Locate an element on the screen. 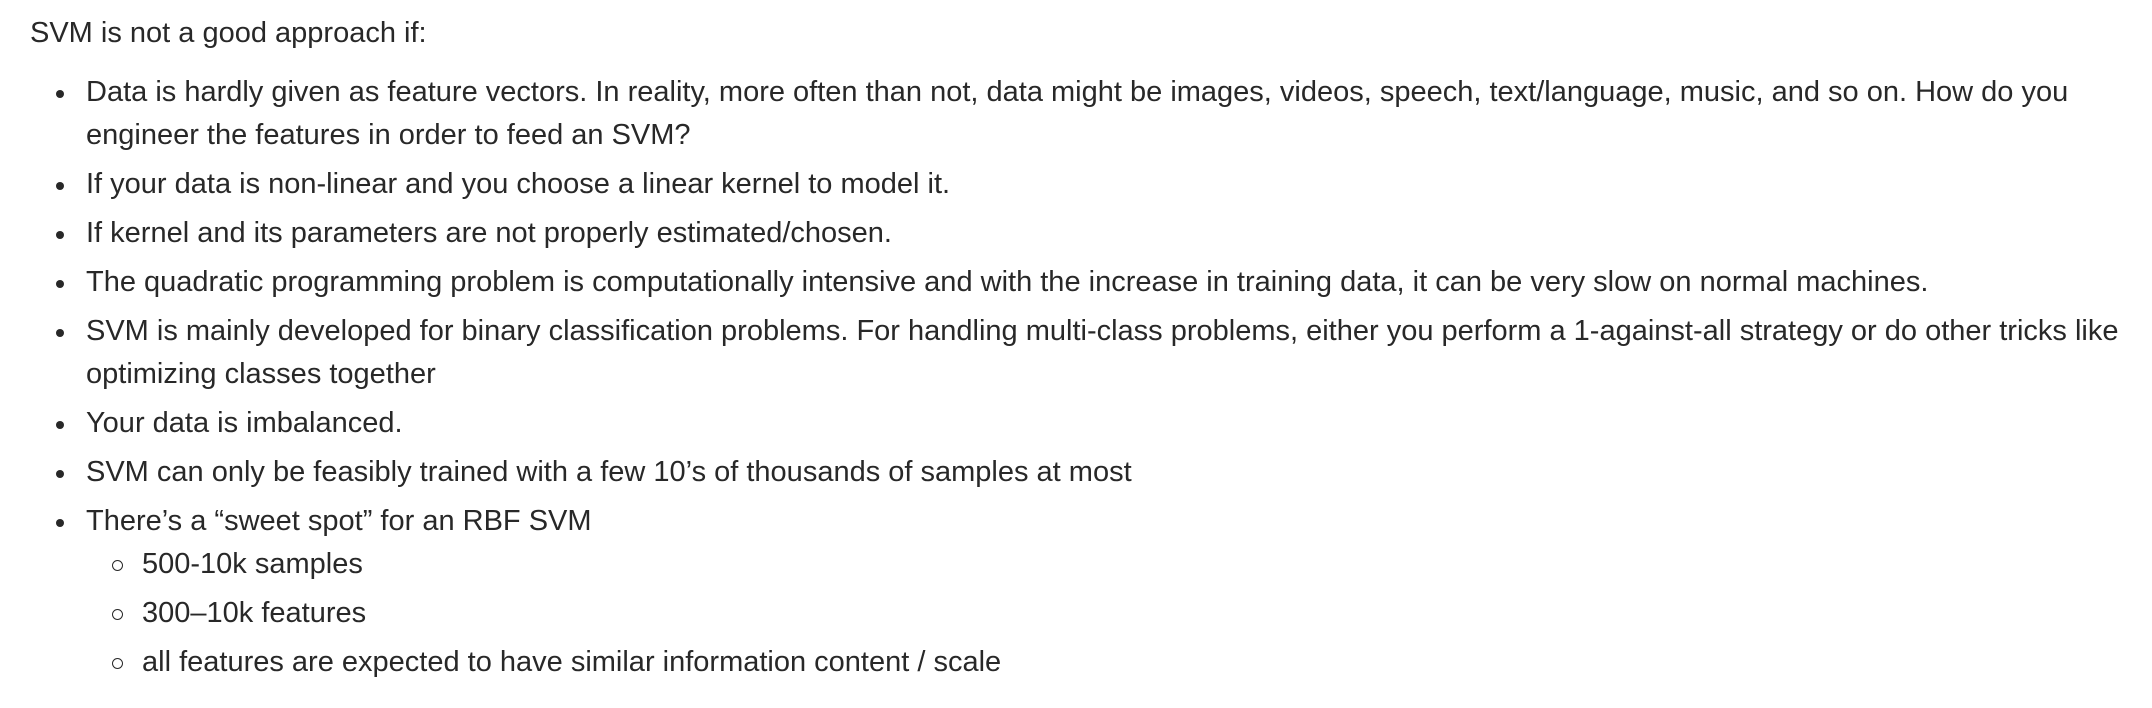 The image size is (2152, 708). list-item: Your data is imbalanced. is located at coordinates (1093, 423).